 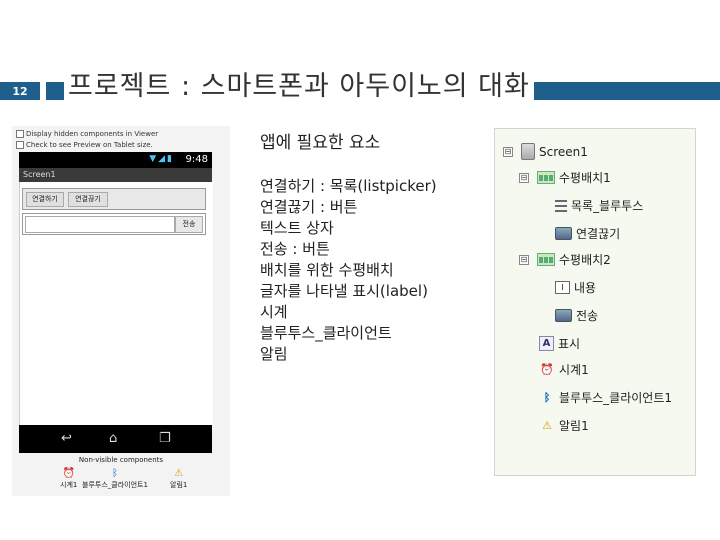 I want to click on collapse-toggle-arrangement2: ⊟, so click(x=524, y=260).